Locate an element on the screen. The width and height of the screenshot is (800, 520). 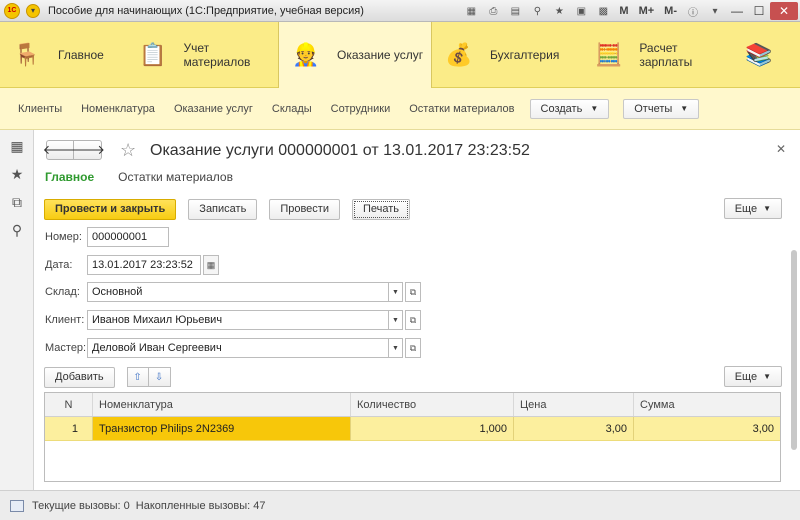
tab-main: Главное is located at coordinates (69, 177).